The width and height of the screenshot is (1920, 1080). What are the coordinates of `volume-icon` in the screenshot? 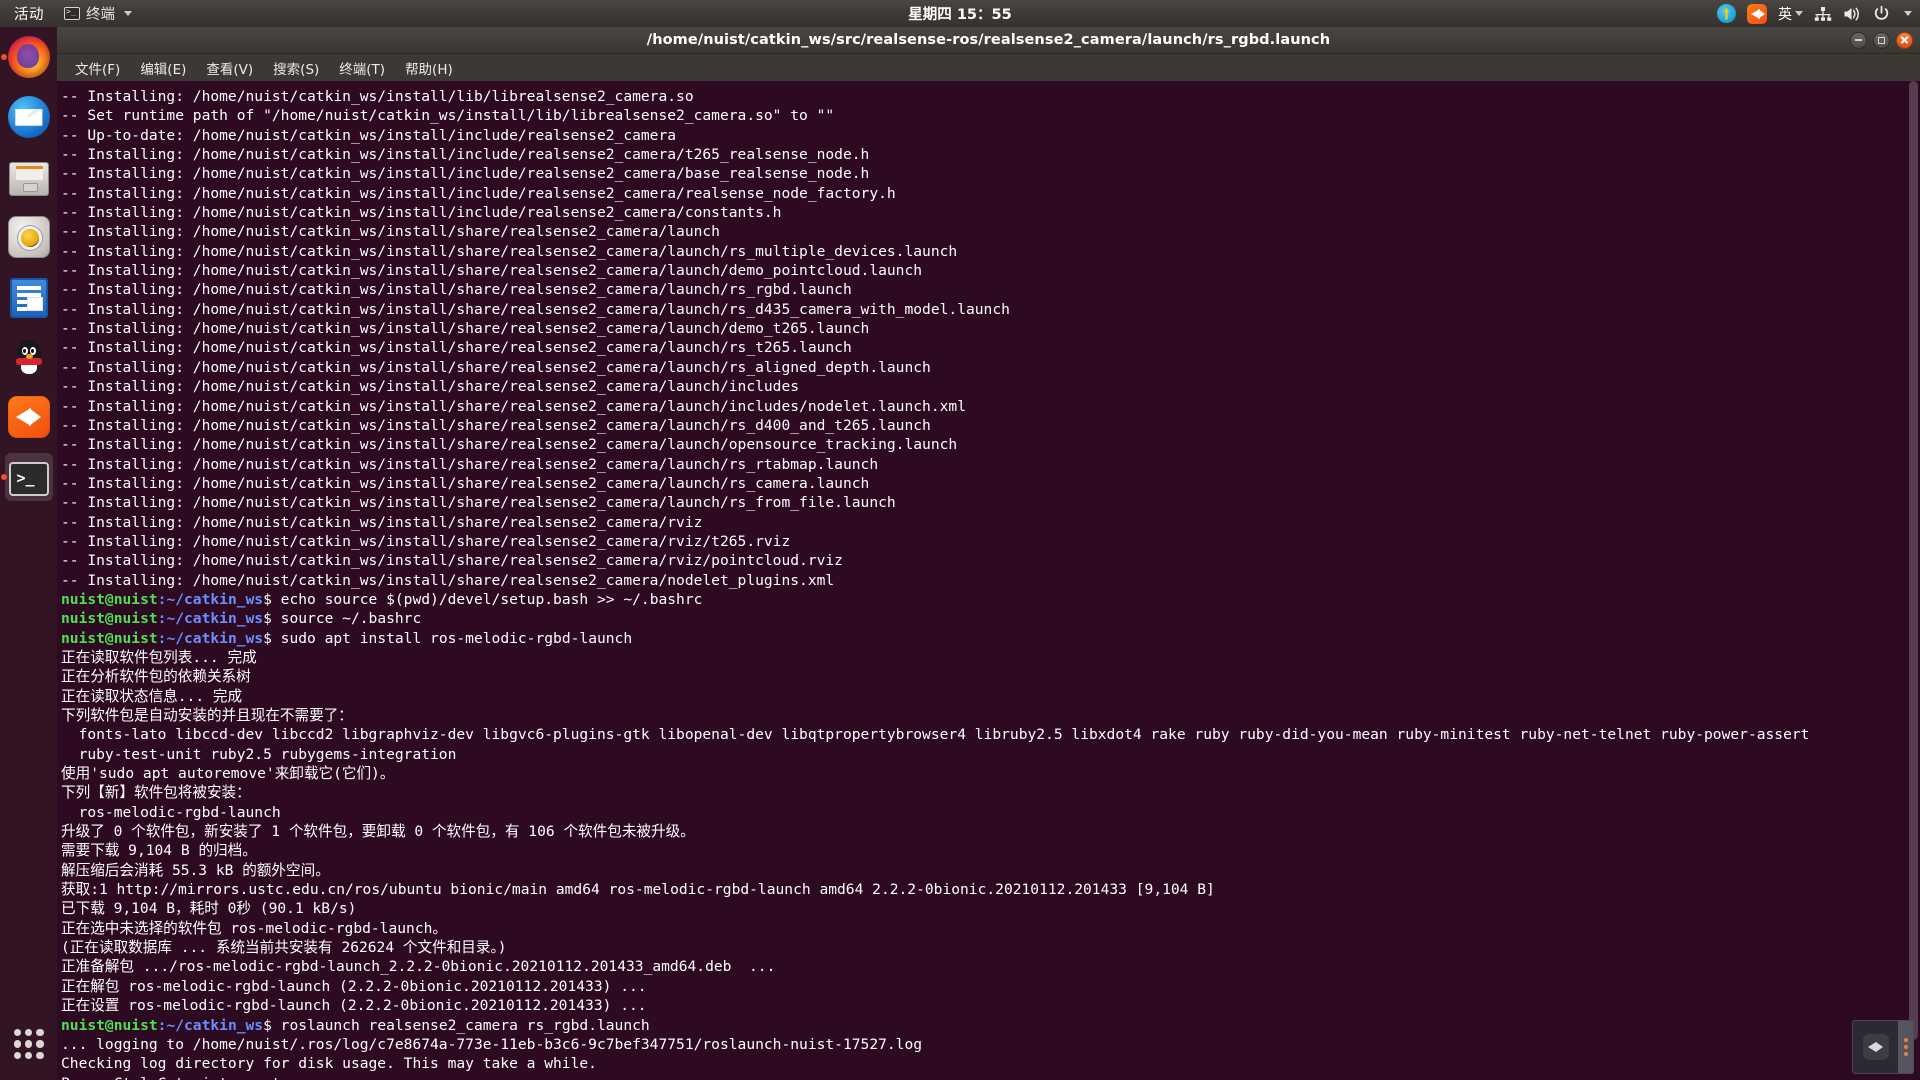 It's located at (1852, 14).